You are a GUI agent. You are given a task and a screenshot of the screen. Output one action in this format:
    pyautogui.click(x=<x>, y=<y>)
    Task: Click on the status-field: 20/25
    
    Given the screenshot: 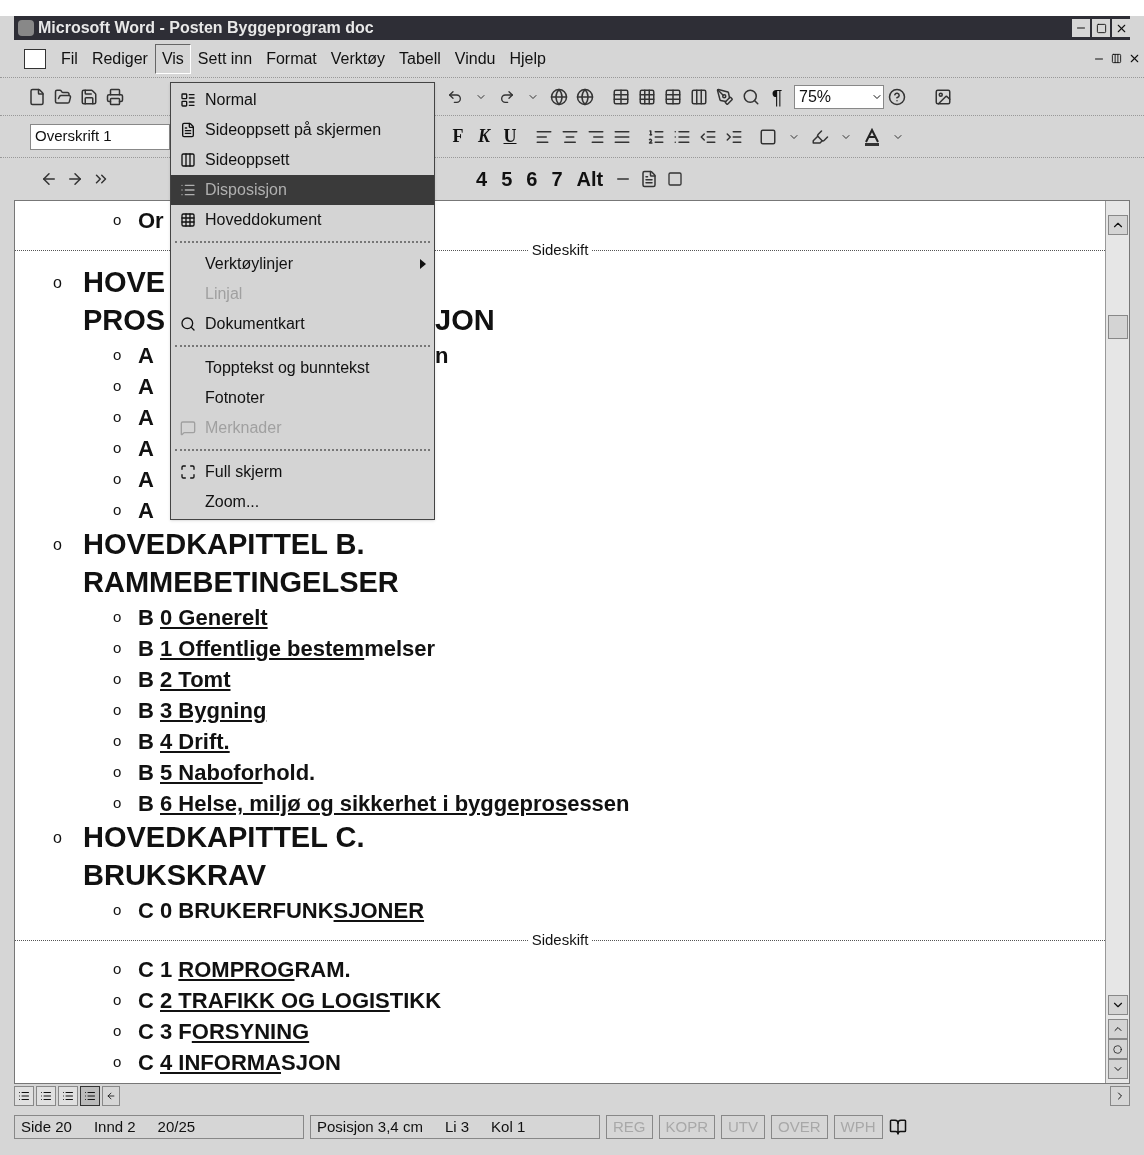 What is the action you would take?
    pyautogui.click(x=176, y=1127)
    